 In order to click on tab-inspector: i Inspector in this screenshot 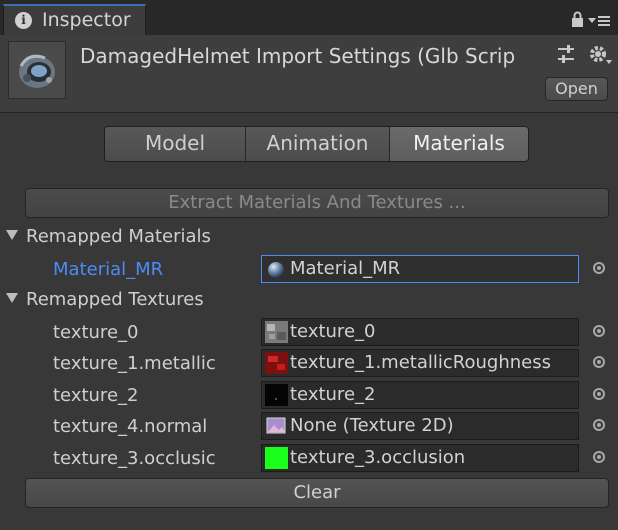, I will do `click(74, 19)`.